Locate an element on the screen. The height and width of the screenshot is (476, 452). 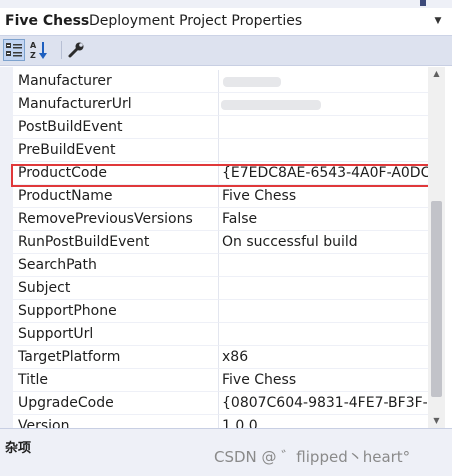
property-name: PostBuildEvent is located at coordinates (116, 127).